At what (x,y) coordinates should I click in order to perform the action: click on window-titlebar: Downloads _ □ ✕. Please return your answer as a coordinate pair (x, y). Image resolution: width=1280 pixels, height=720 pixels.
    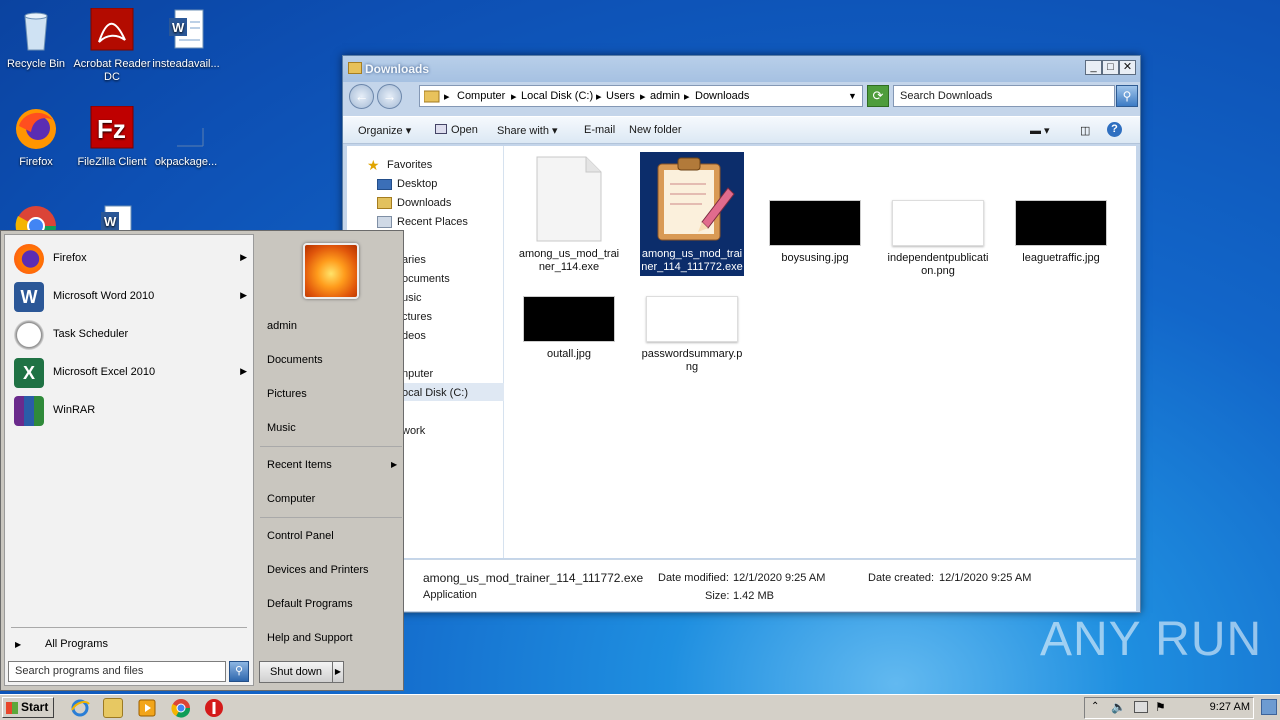
    Looking at the image, I should click on (741, 69).